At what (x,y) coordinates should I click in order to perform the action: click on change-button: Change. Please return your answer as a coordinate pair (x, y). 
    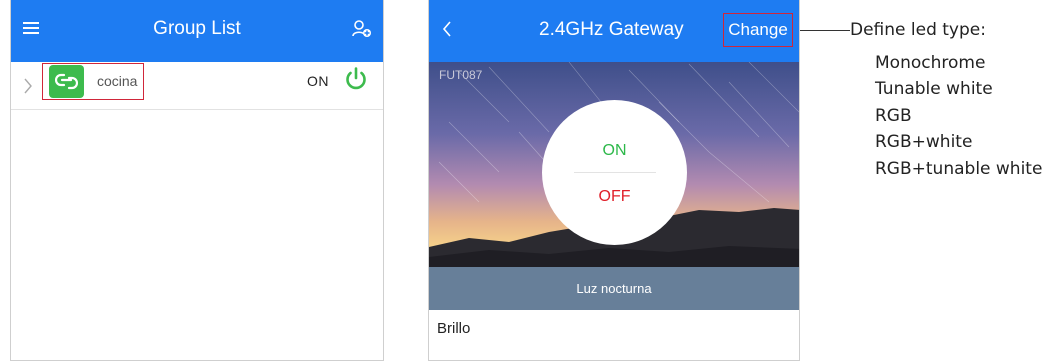
    Looking at the image, I should click on (758, 30).